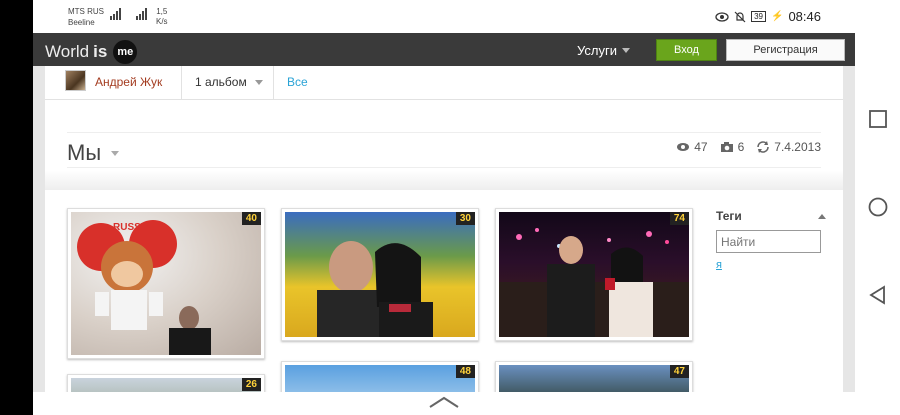 Image resolution: width=900 pixels, height=415 pixels. What do you see at coordinates (740, 16) in the screenshot?
I see `bell-off-icon` at bounding box center [740, 16].